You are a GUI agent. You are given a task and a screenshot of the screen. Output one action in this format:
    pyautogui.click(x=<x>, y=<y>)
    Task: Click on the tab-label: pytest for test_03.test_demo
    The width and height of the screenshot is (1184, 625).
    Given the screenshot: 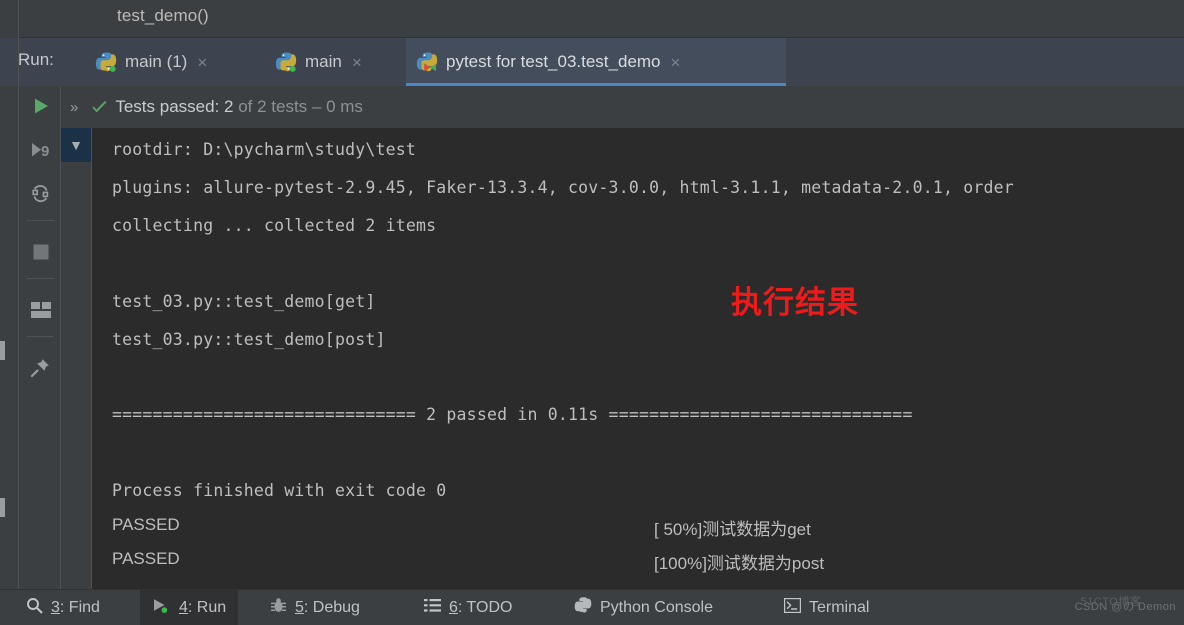 What is the action you would take?
    pyautogui.click(x=553, y=61)
    